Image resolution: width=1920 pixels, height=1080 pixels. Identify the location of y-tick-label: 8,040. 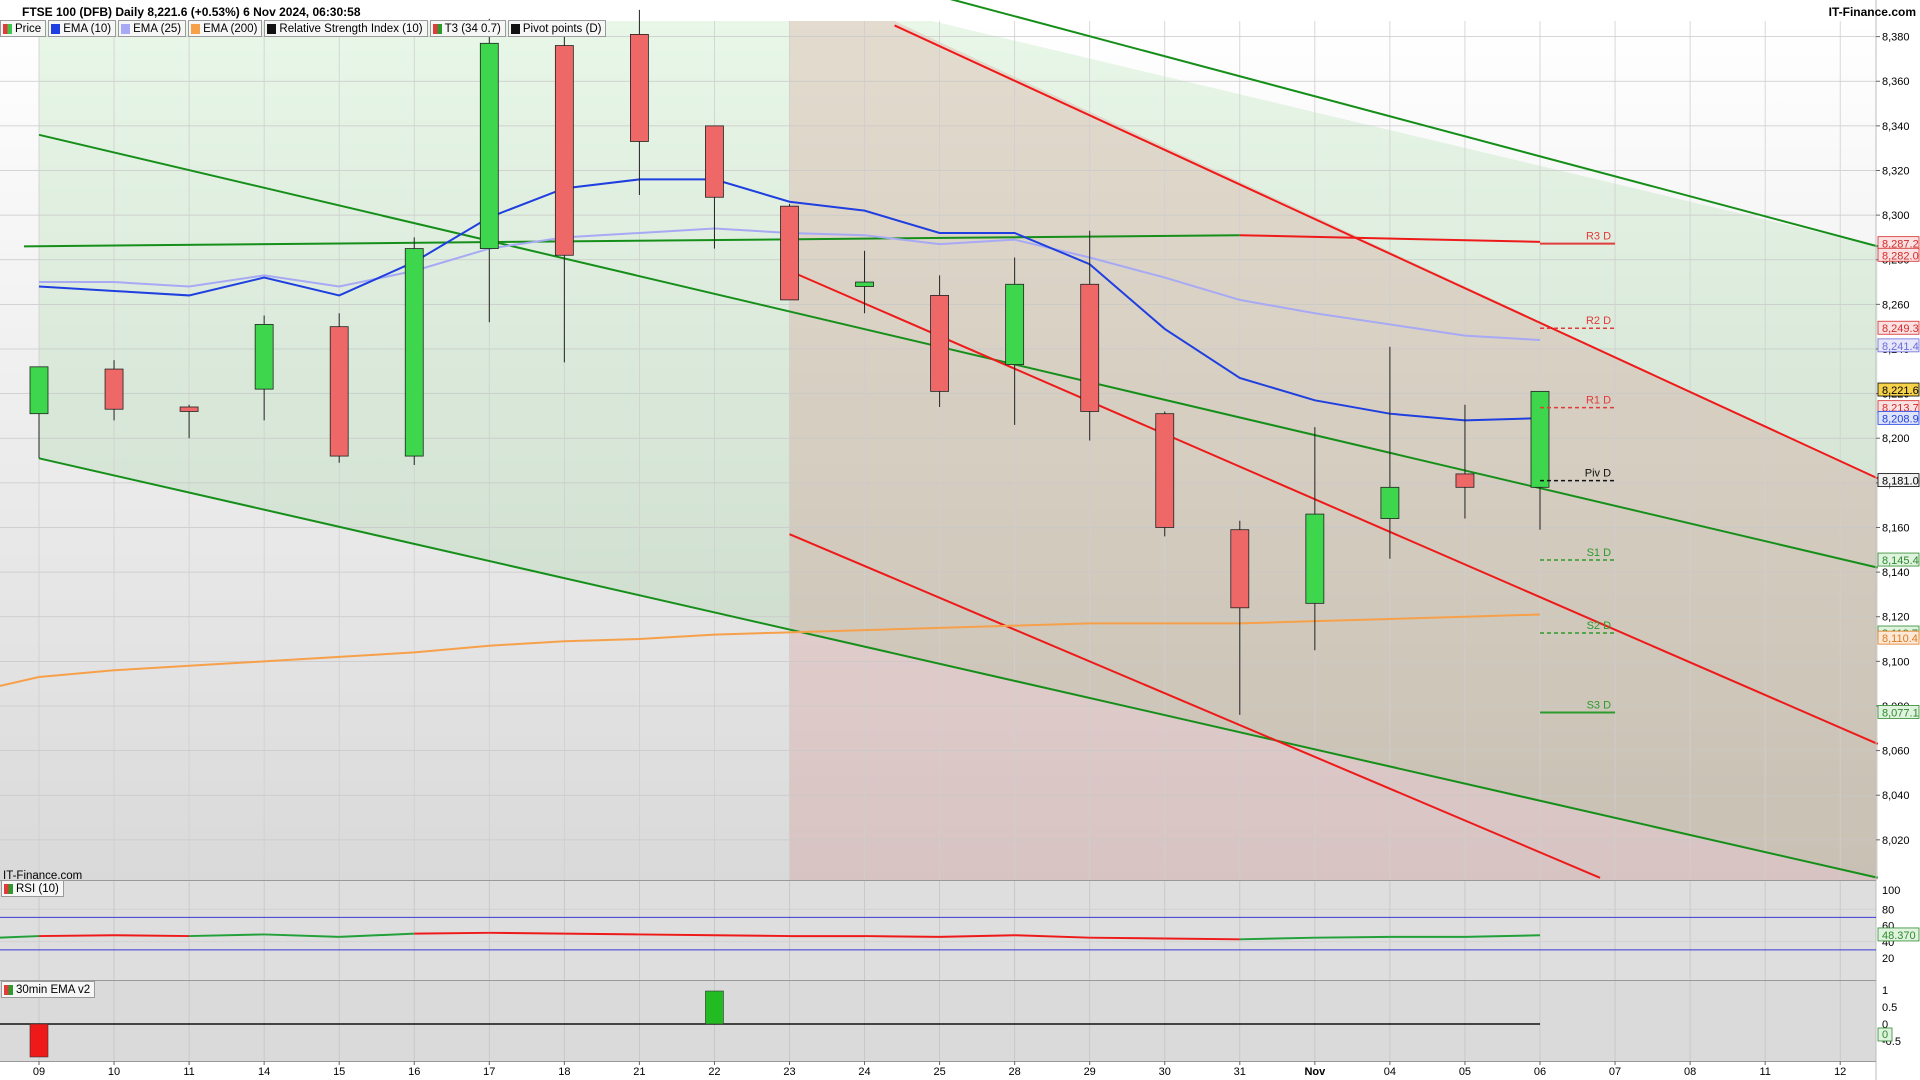
(1896, 796).